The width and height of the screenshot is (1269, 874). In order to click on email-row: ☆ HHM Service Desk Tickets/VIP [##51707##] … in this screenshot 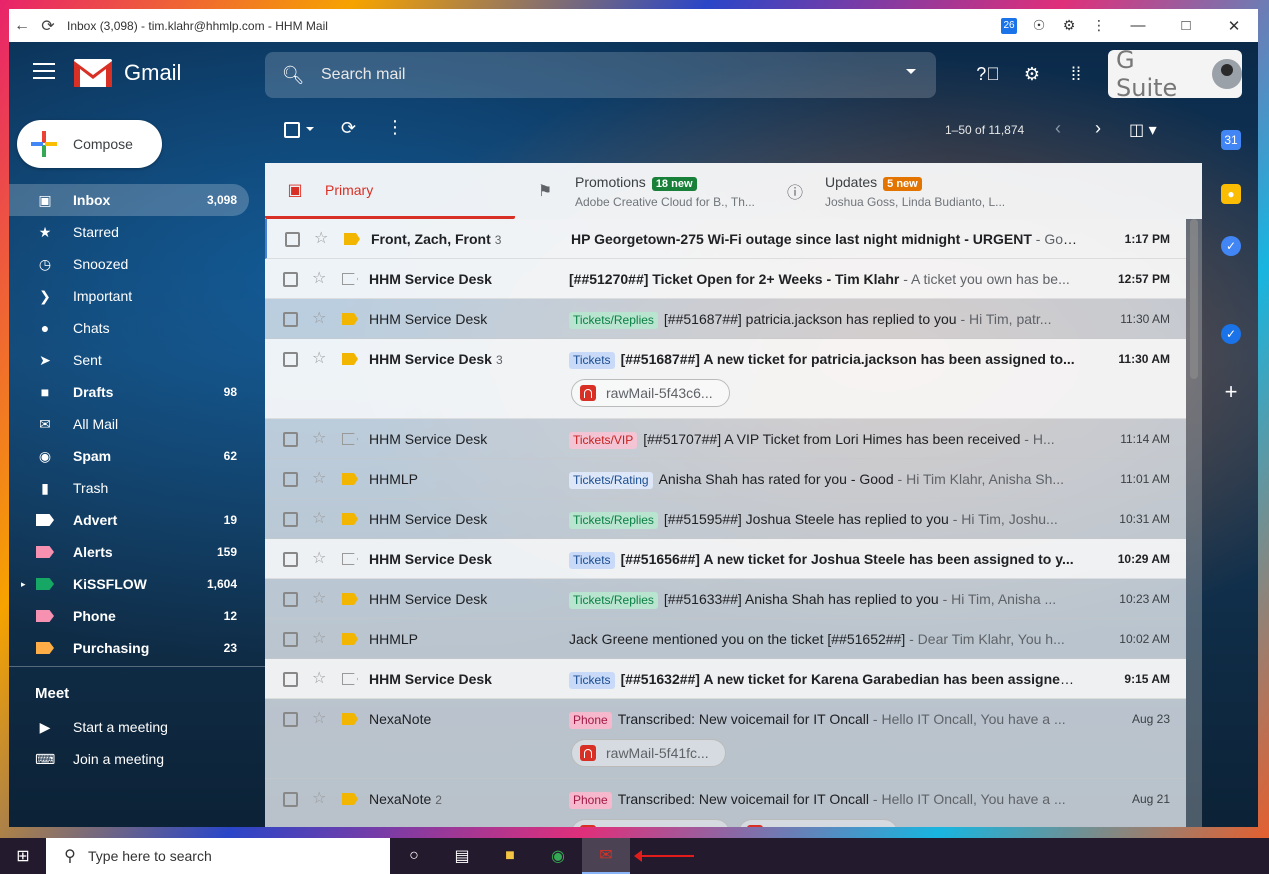, I will do `click(725, 439)`.